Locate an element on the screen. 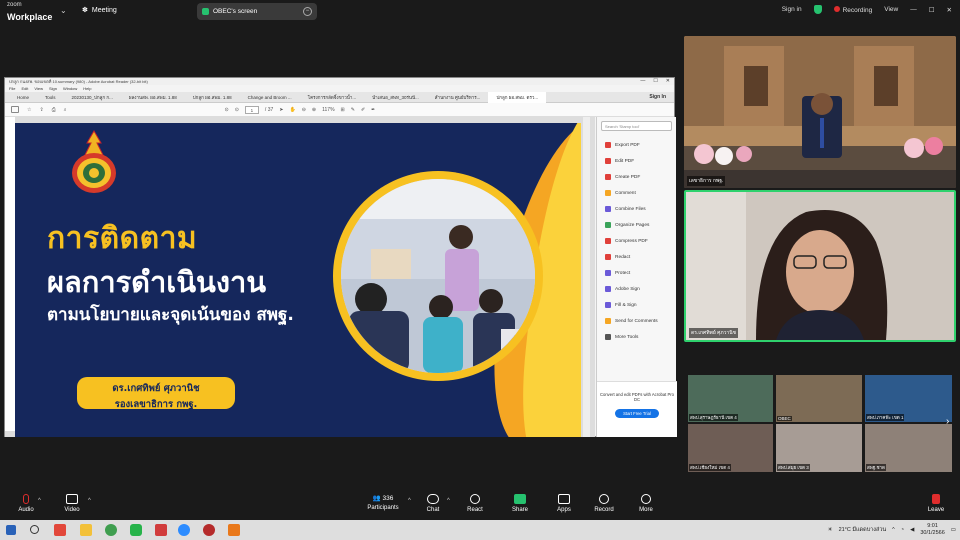 The image size is (960, 540). apps-button: Apps is located at coordinates (564, 503).